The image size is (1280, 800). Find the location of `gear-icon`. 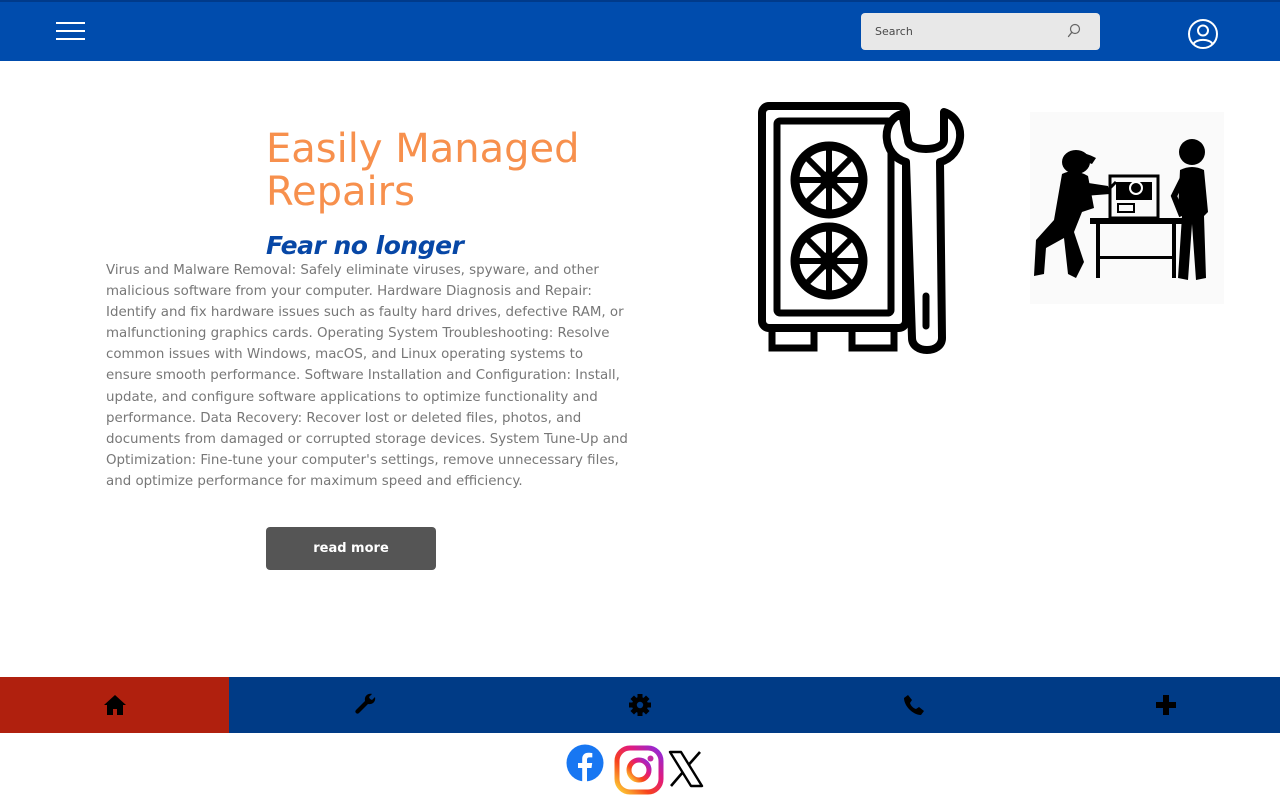

gear-icon is located at coordinates (640, 705).